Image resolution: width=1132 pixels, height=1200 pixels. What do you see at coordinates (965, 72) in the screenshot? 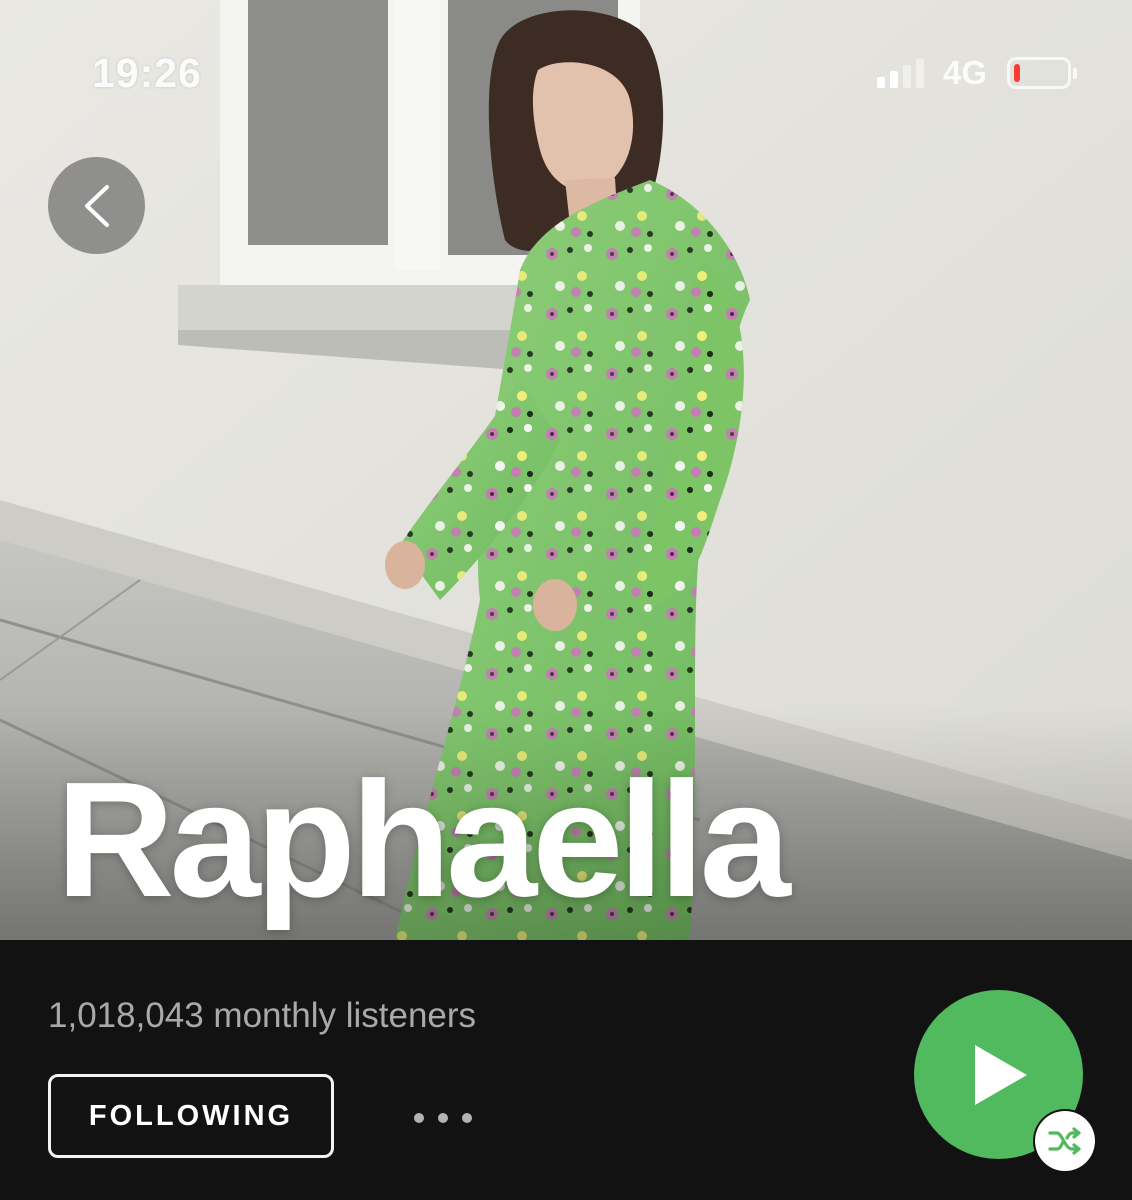
I see `network-type: 4G` at bounding box center [965, 72].